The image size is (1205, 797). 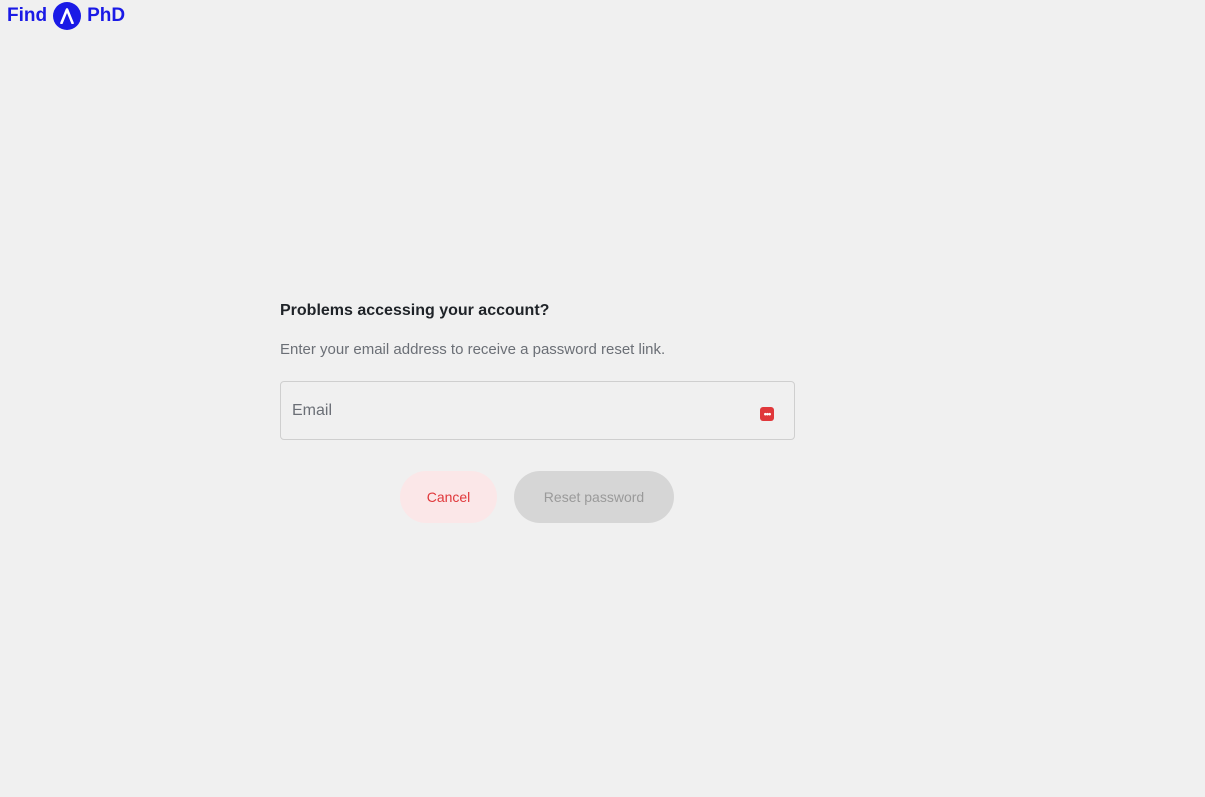 I want to click on email-input, so click(x=537, y=410).